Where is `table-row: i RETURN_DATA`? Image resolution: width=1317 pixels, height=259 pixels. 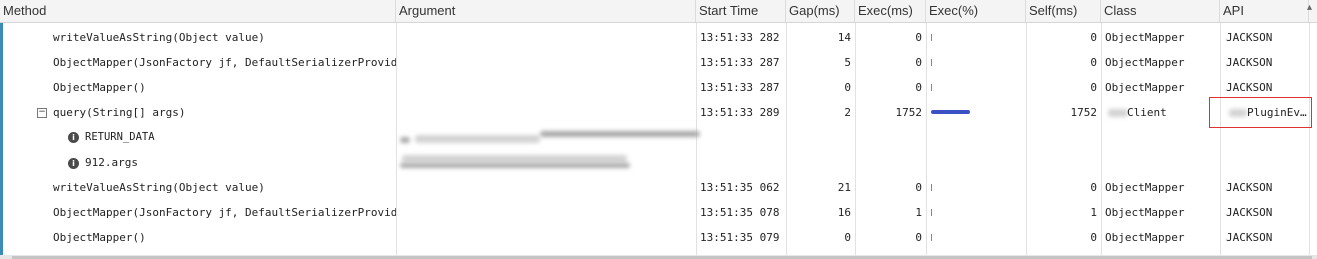
table-row: i RETURN_DATA is located at coordinates (658, 137).